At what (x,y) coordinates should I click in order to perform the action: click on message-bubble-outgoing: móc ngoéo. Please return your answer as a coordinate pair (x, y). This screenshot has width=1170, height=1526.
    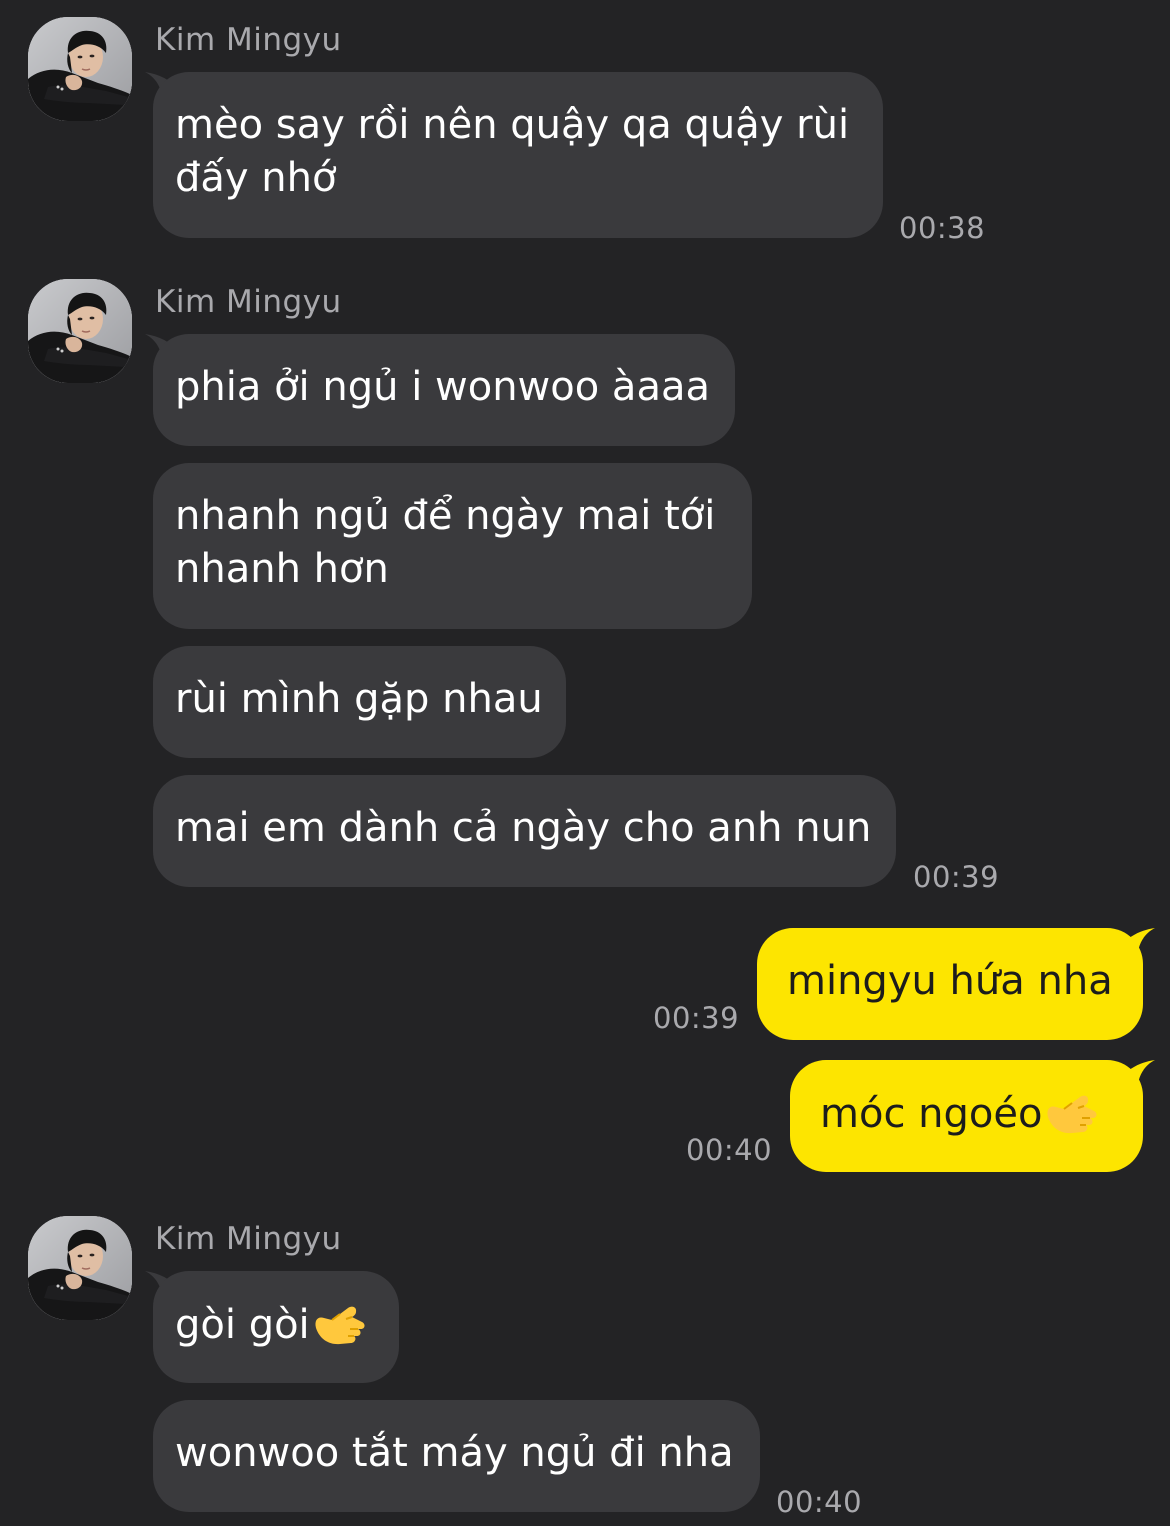
    Looking at the image, I should click on (966, 1116).